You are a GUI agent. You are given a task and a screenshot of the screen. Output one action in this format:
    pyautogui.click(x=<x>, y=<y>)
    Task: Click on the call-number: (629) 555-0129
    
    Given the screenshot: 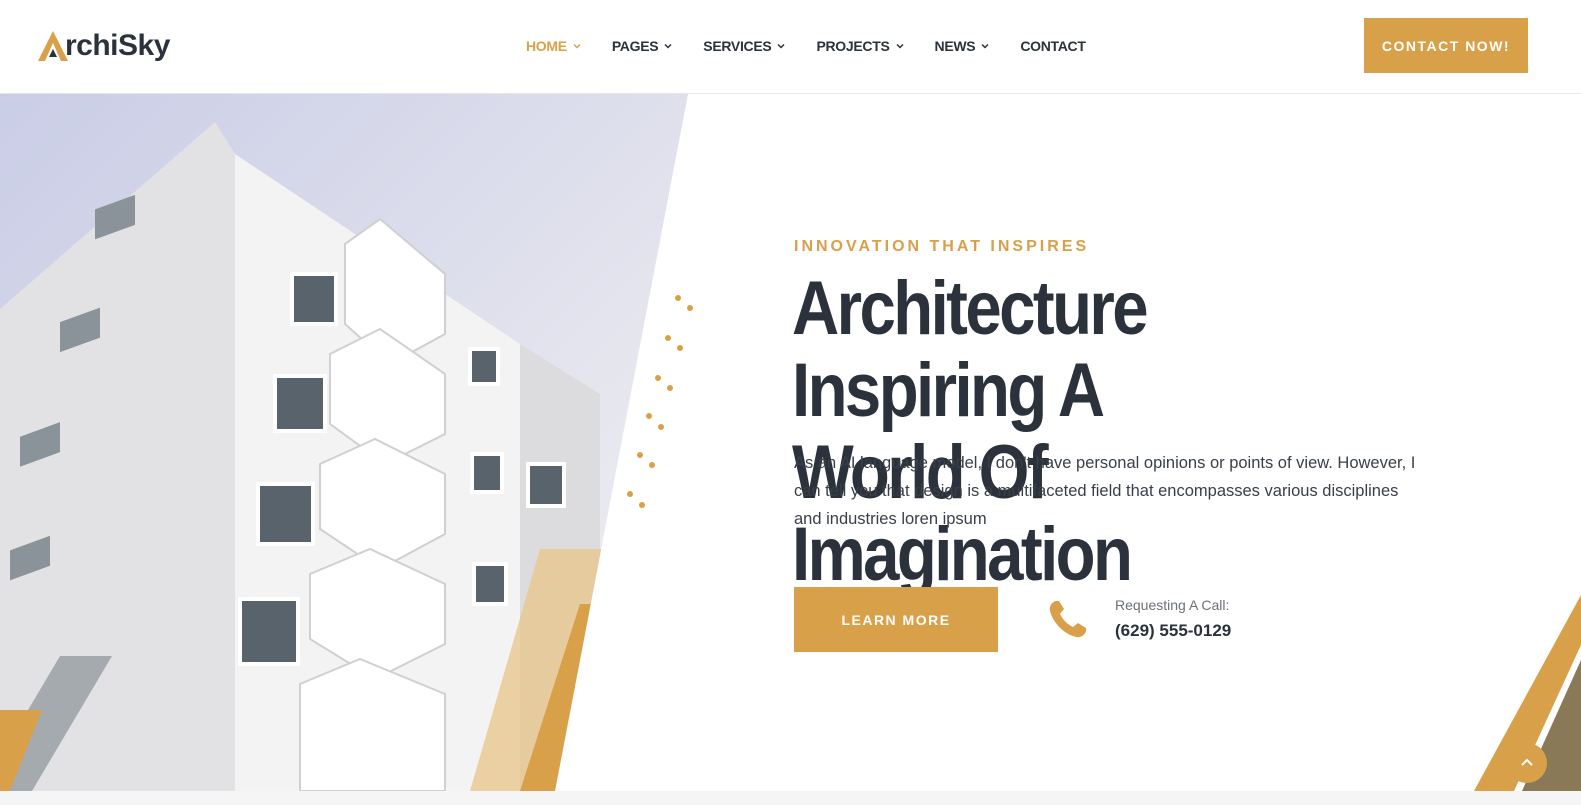 What is the action you would take?
    pyautogui.click(x=1173, y=631)
    